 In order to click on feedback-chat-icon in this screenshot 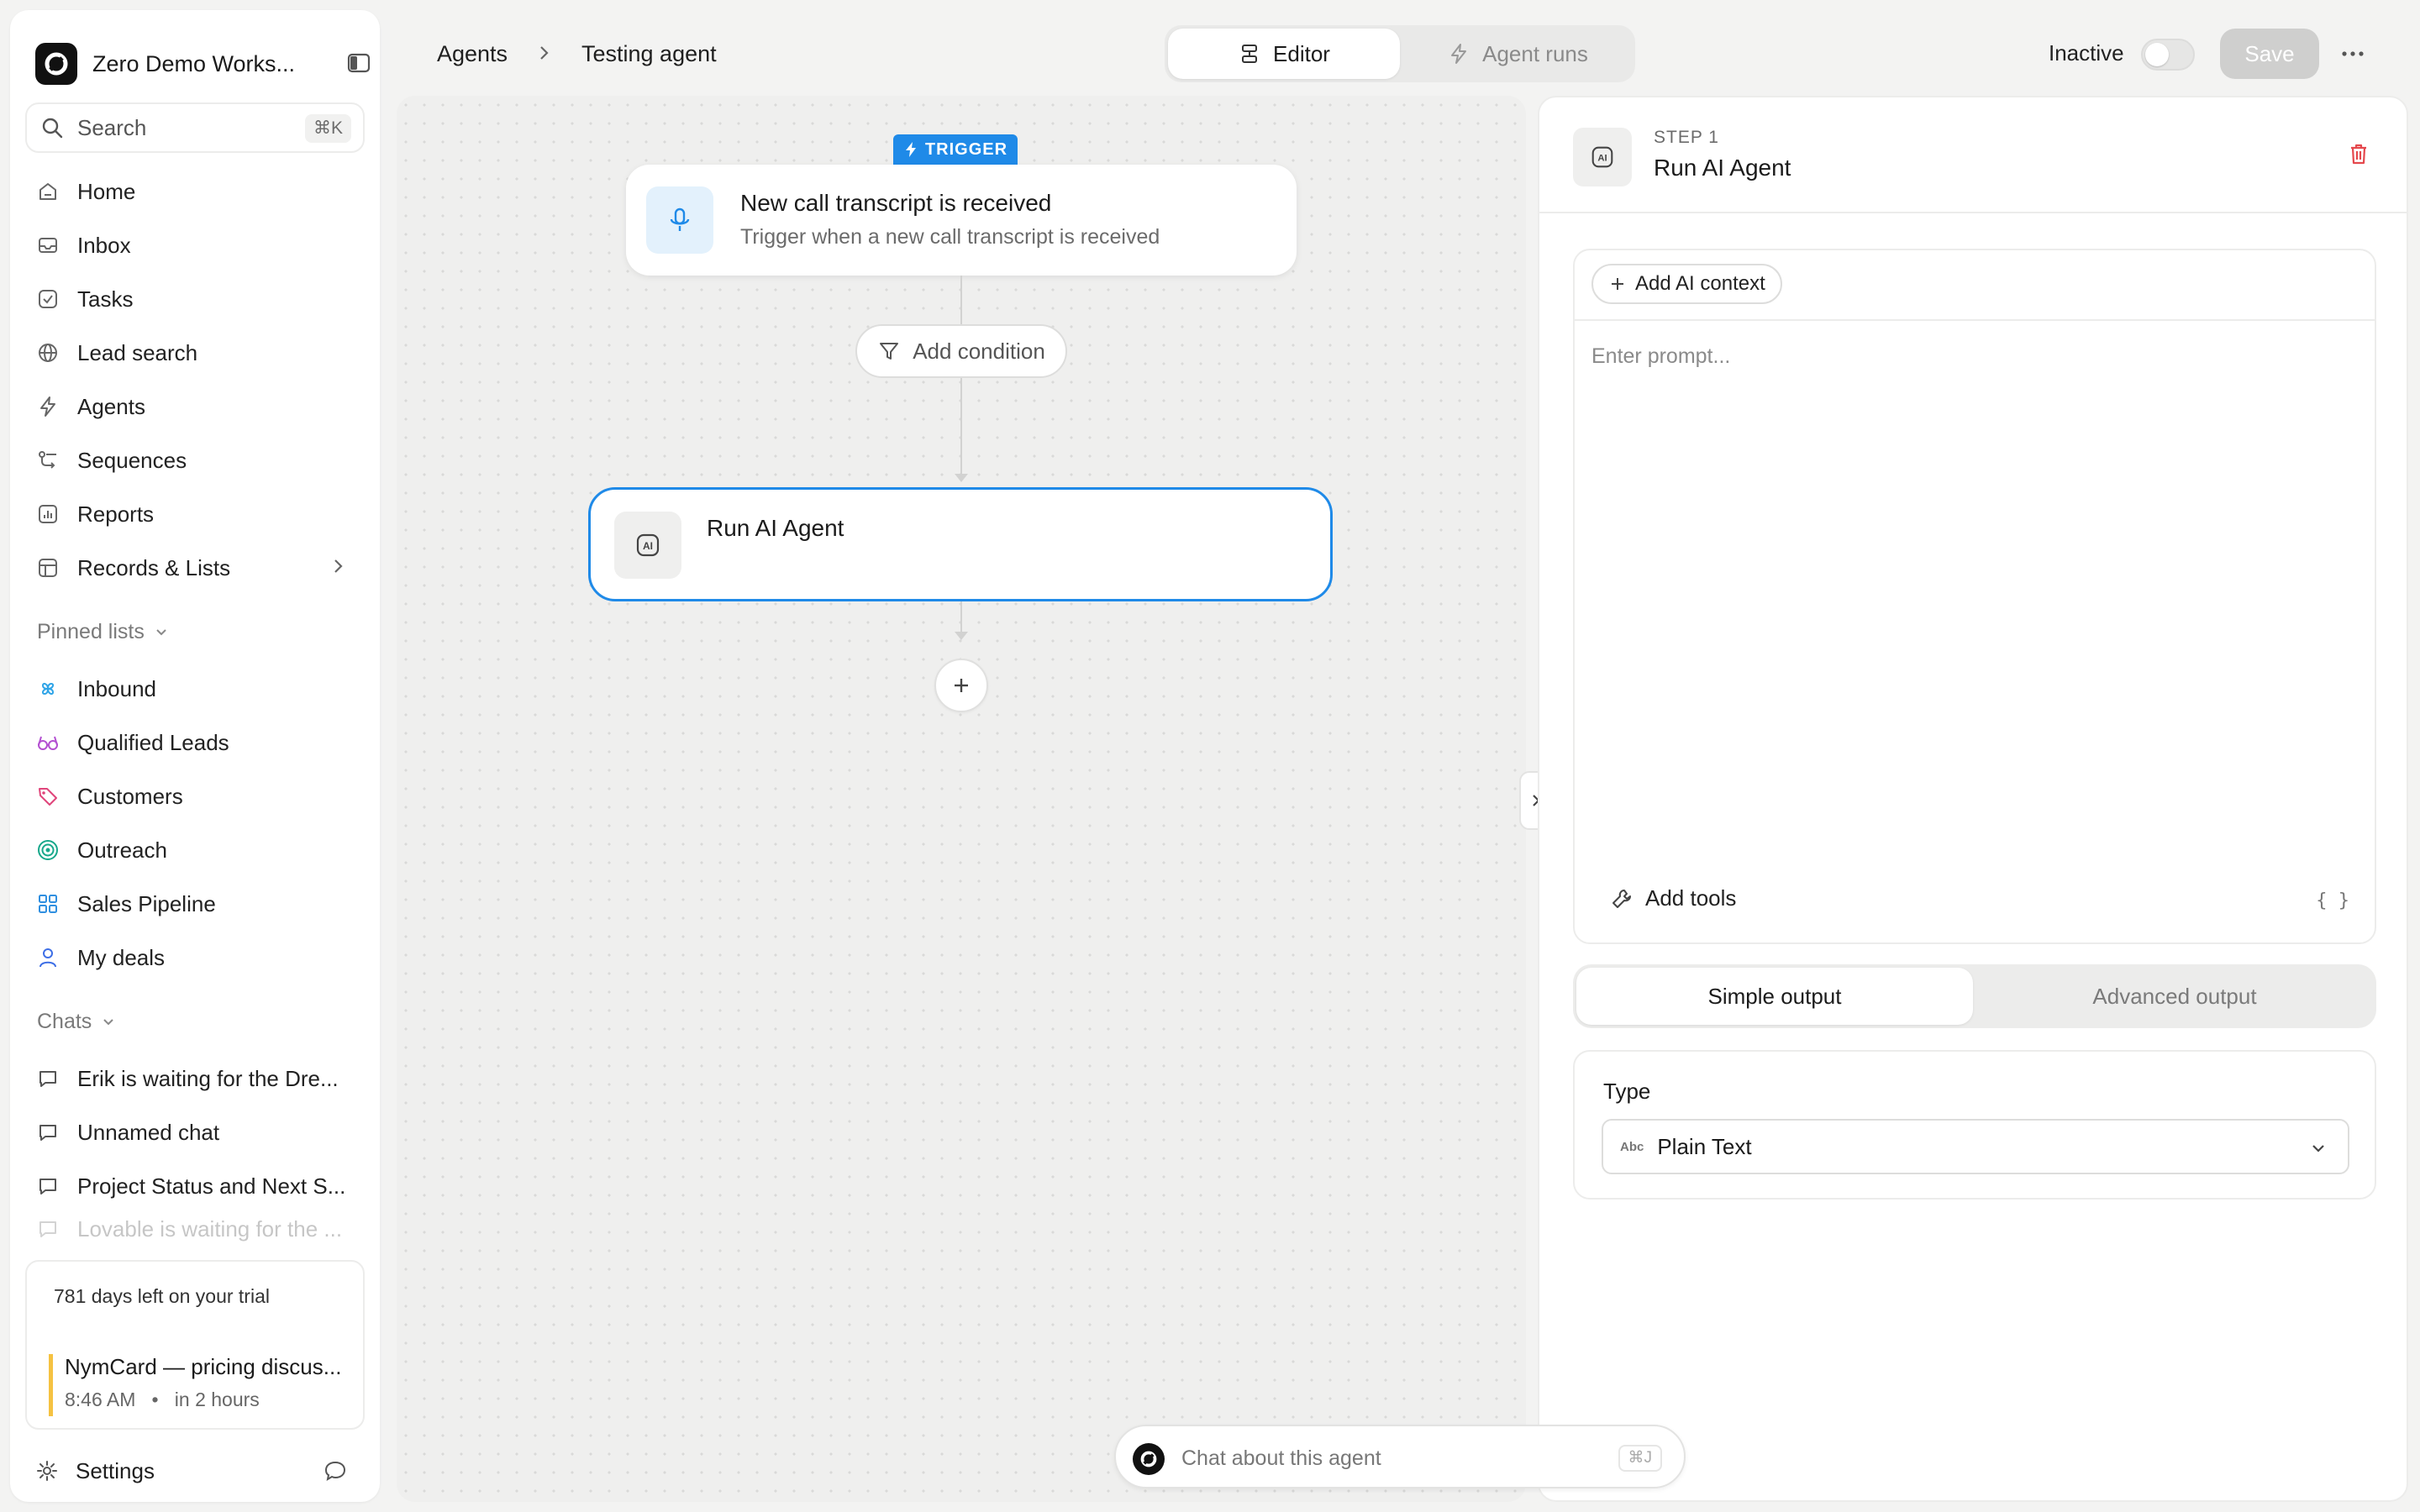, I will do `click(336, 1470)`.